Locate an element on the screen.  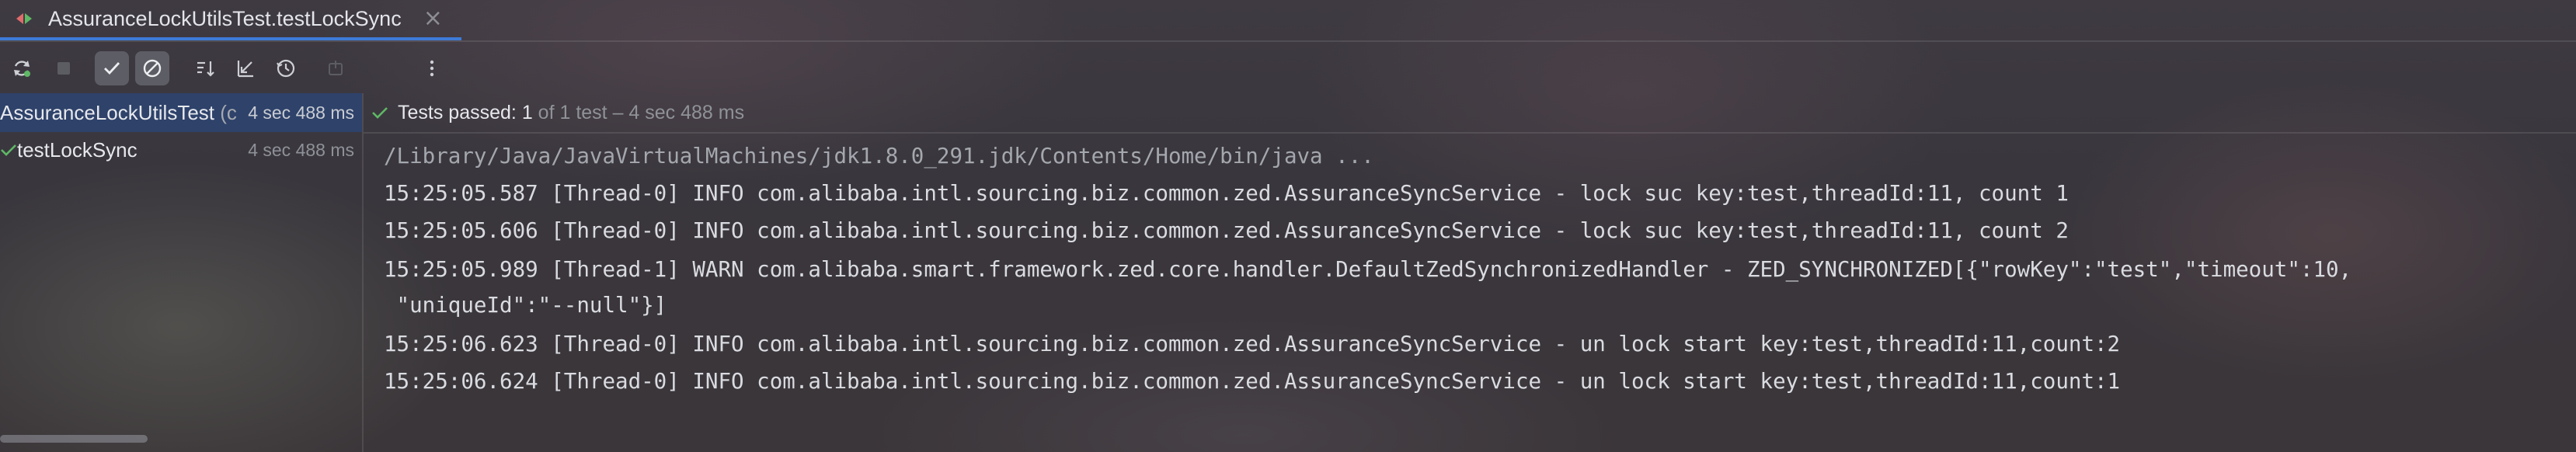
tree-node-label: AssuranceLockUtilsTest (c is located at coordinates (118, 112).